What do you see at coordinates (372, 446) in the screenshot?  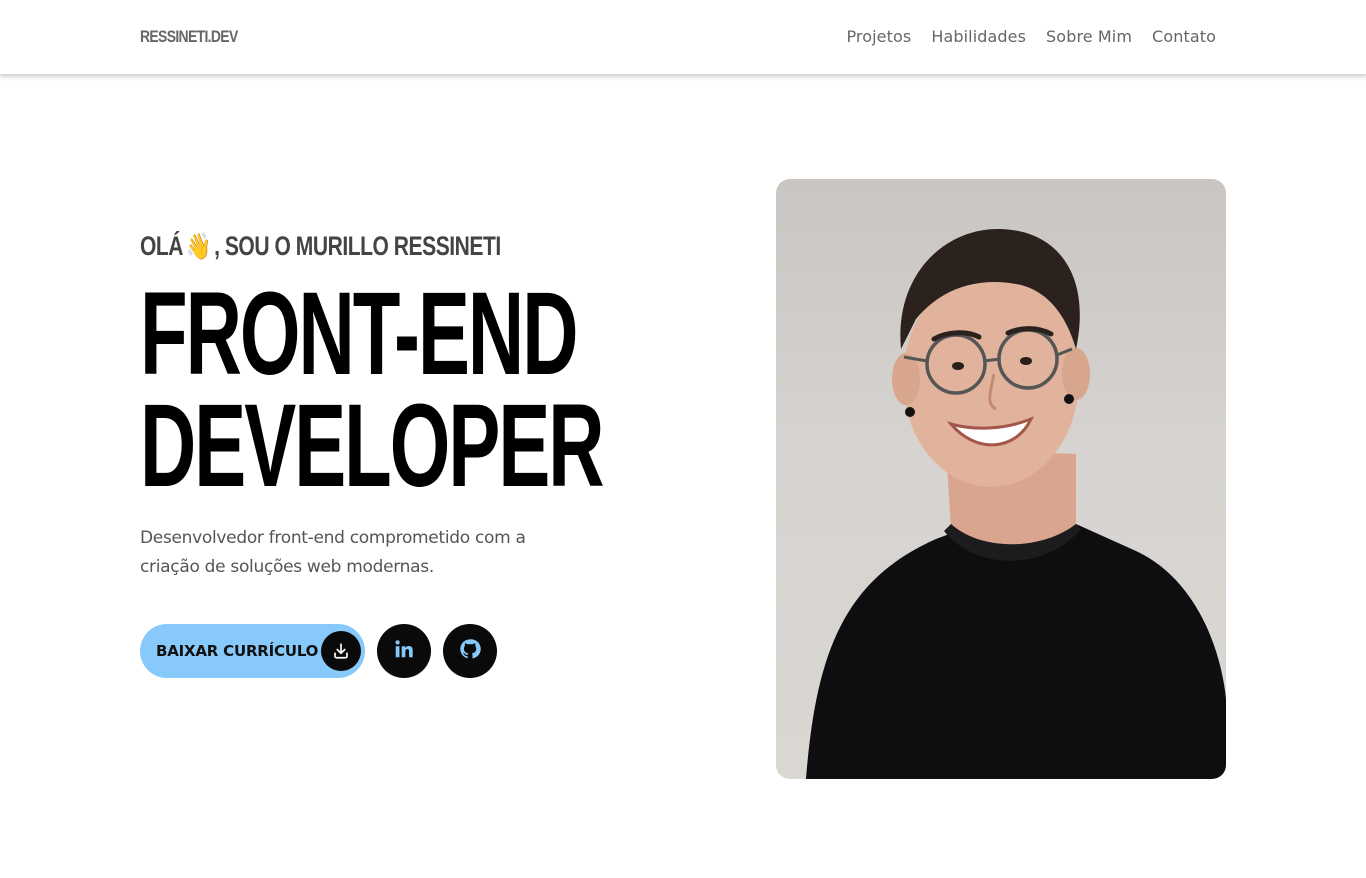 I see `hero-title-line-2: DEVELOPER` at bounding box center [372, 446].